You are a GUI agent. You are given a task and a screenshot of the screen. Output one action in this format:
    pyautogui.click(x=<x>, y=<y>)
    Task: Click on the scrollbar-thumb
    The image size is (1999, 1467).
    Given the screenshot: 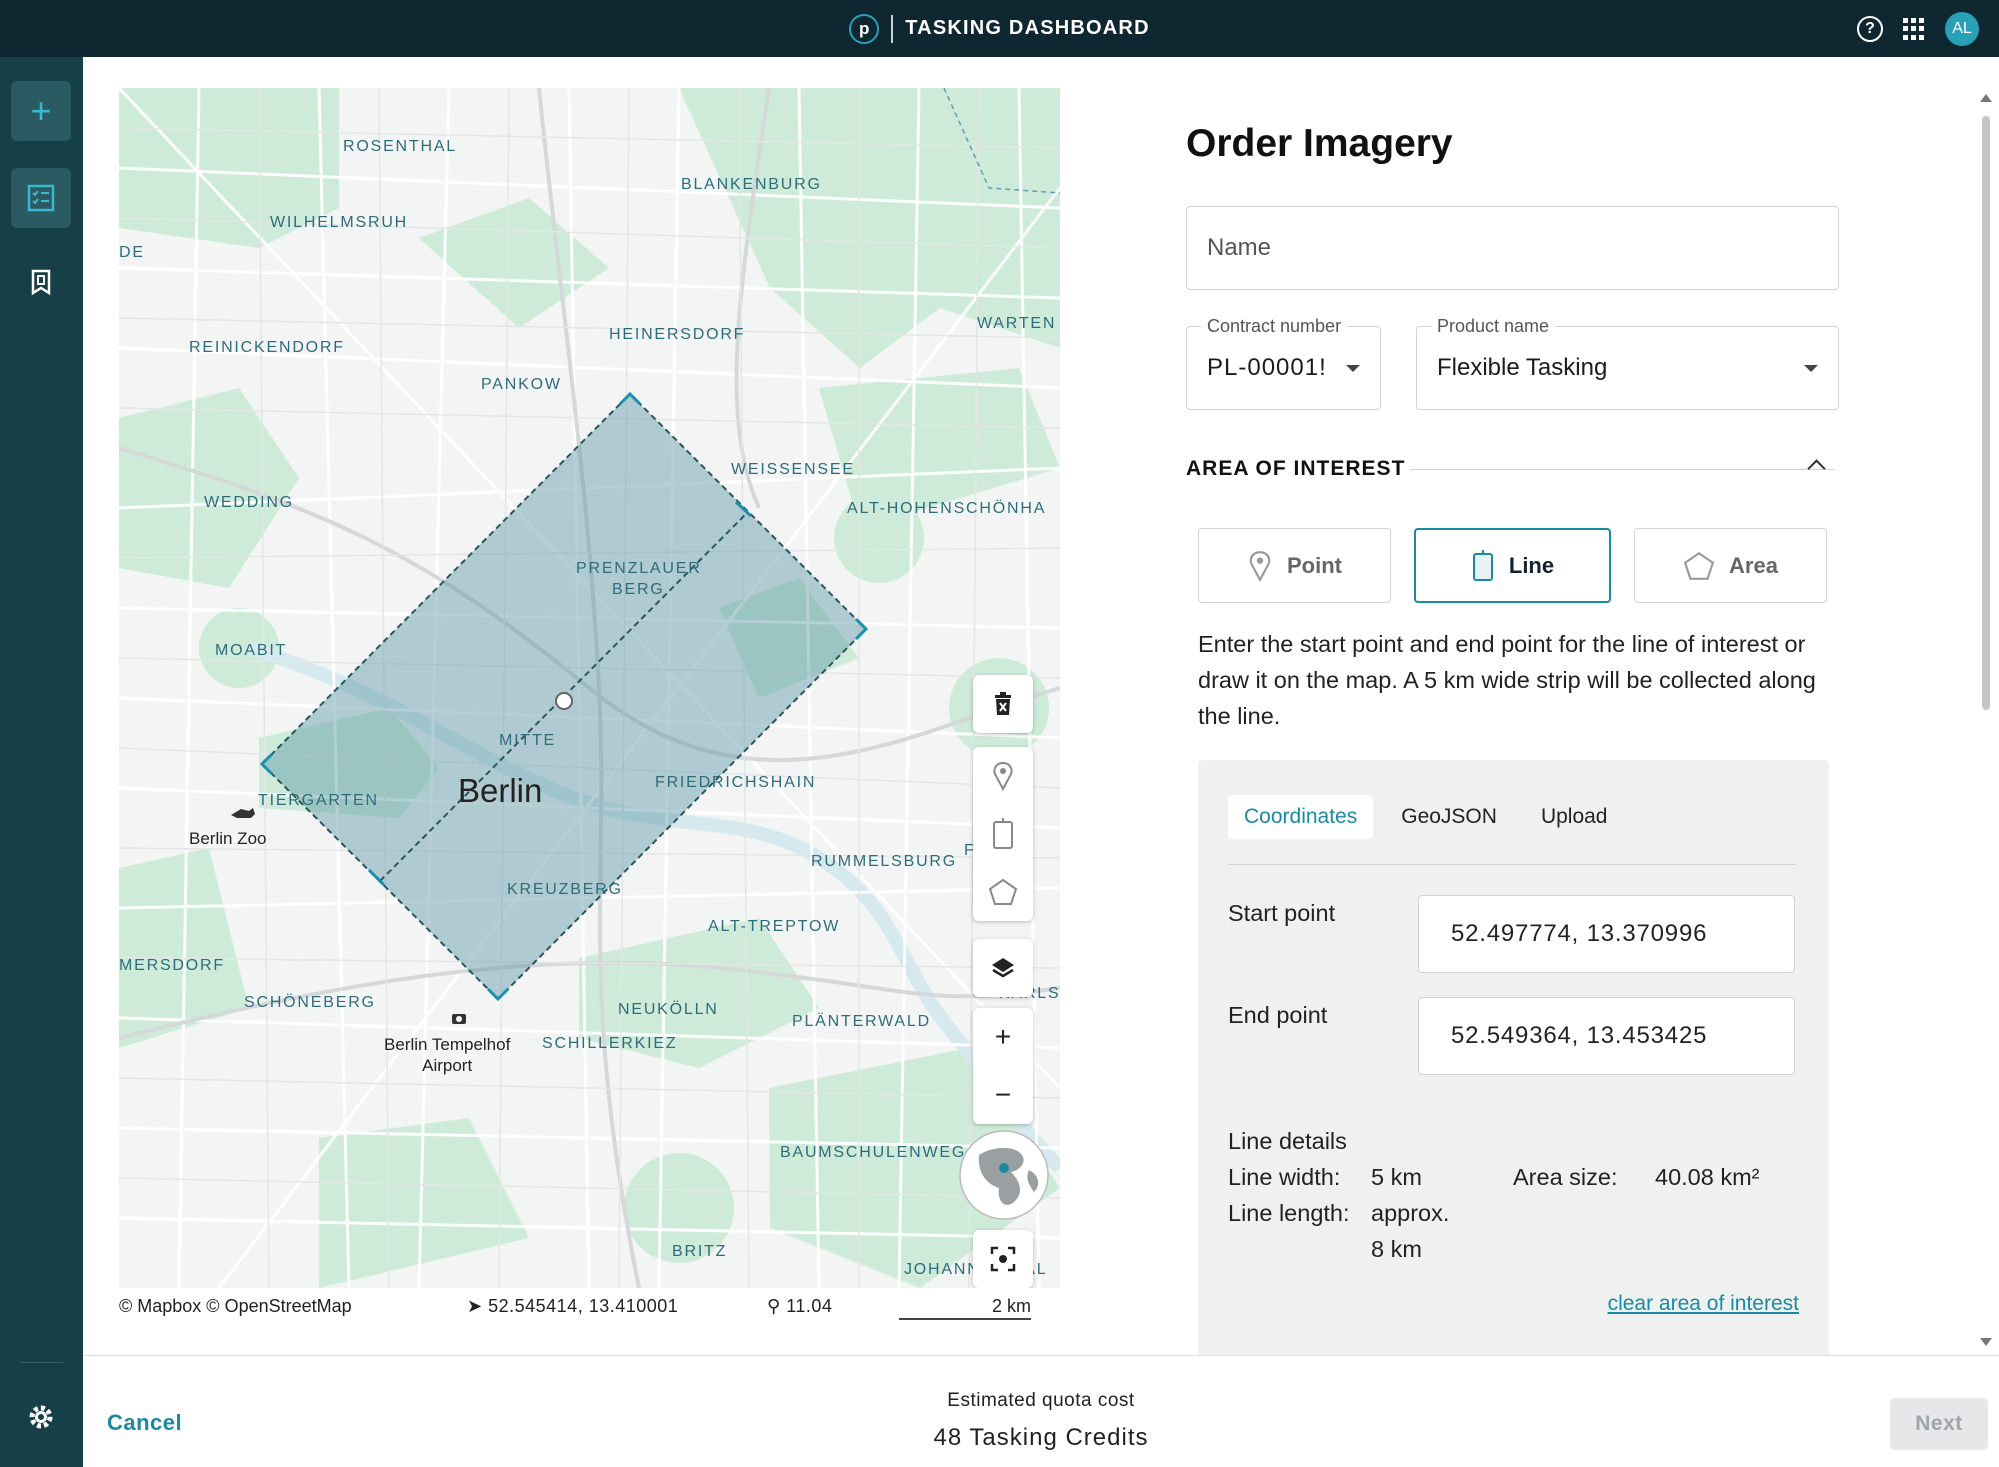 What is the action you would take?
    pyautogui.click(x=1986, y=413)
    